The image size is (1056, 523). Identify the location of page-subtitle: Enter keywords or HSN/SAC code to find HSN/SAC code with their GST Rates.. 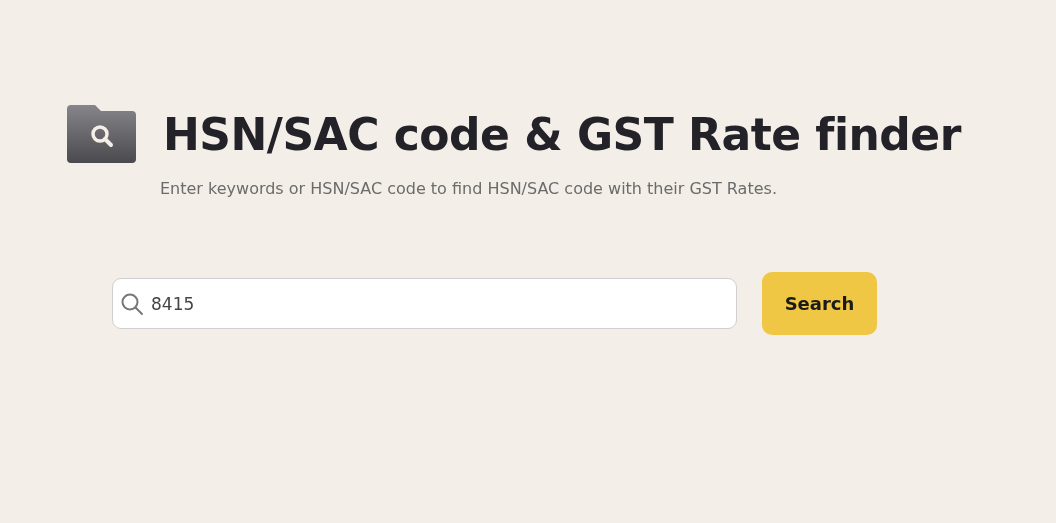
(469, 188).